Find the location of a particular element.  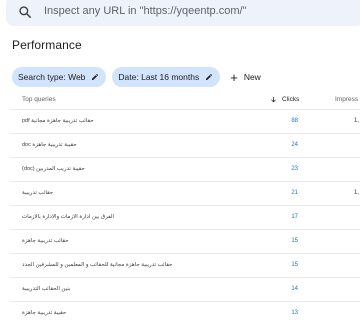

search-icon is located at coordinates (25, 12).